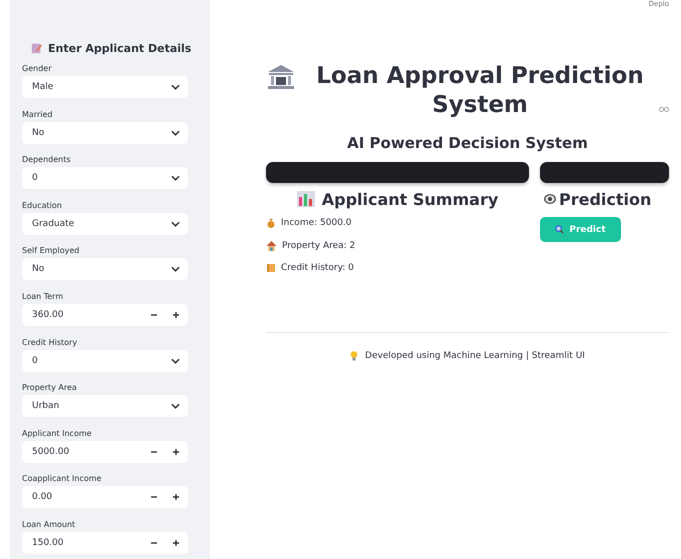  I want to click on section-heading: Applicant Summary, so click(410, 199).